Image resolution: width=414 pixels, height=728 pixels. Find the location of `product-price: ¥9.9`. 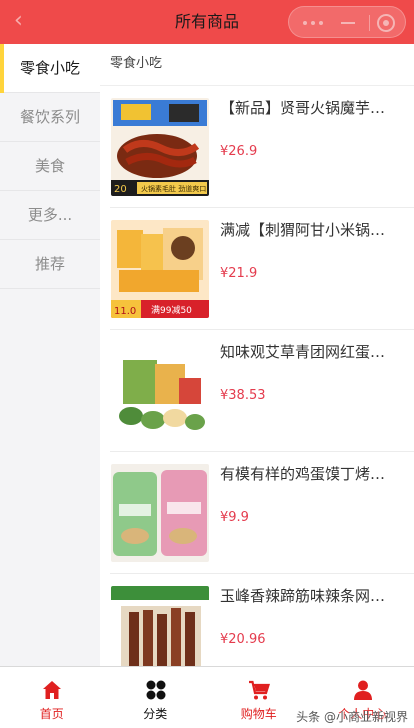

product-price: ¥9.9 is located at coordinates (234, 517).